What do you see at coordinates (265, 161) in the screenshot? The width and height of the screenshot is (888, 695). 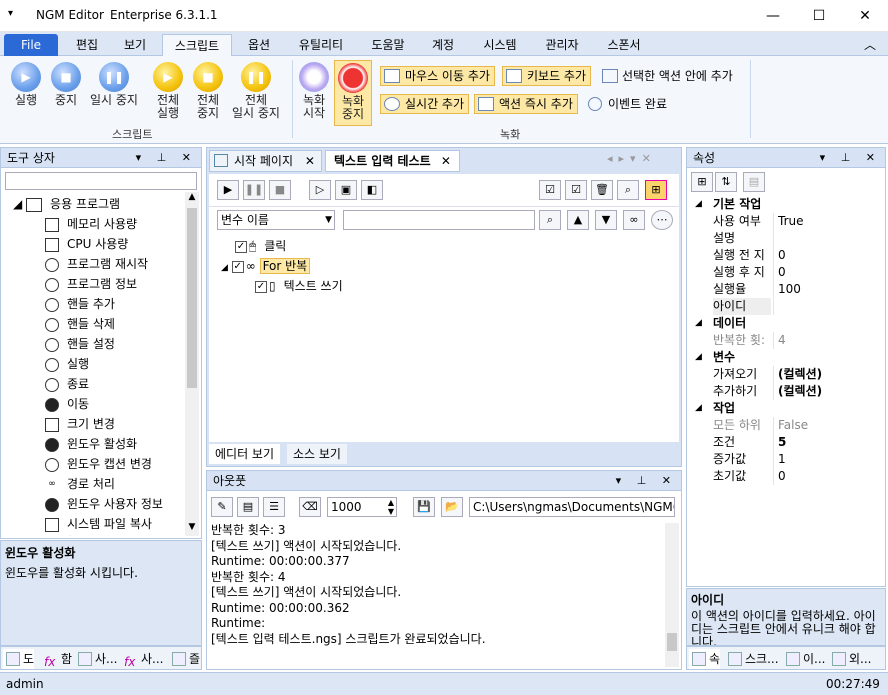 I see `tab-start-page: 시작 페이지 ✕` at bounding box center [265, 161].